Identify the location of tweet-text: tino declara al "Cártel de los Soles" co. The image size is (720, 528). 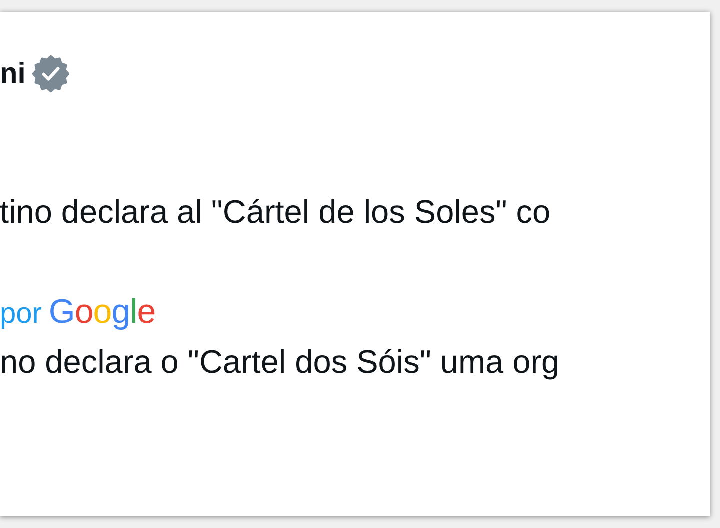
(275, 212).